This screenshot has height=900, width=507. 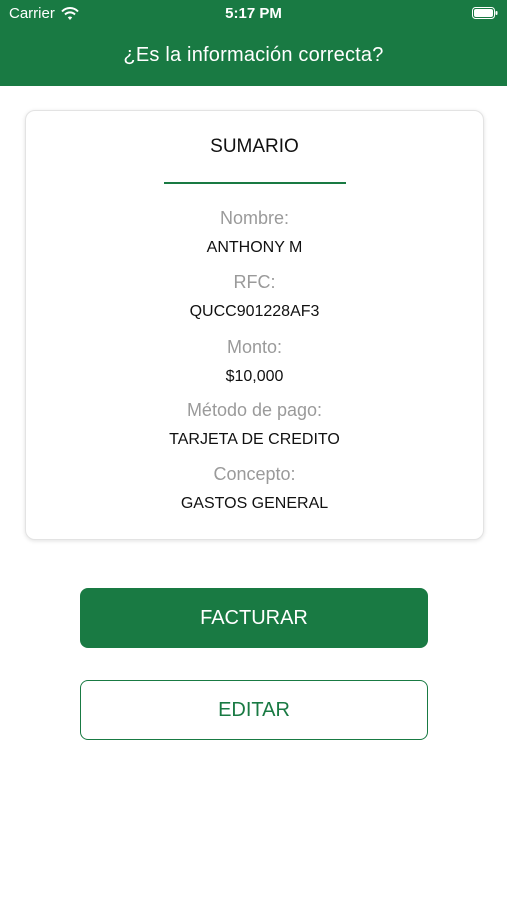 I want to click on rfc-label: RFC:, so click(x=254, y=282).